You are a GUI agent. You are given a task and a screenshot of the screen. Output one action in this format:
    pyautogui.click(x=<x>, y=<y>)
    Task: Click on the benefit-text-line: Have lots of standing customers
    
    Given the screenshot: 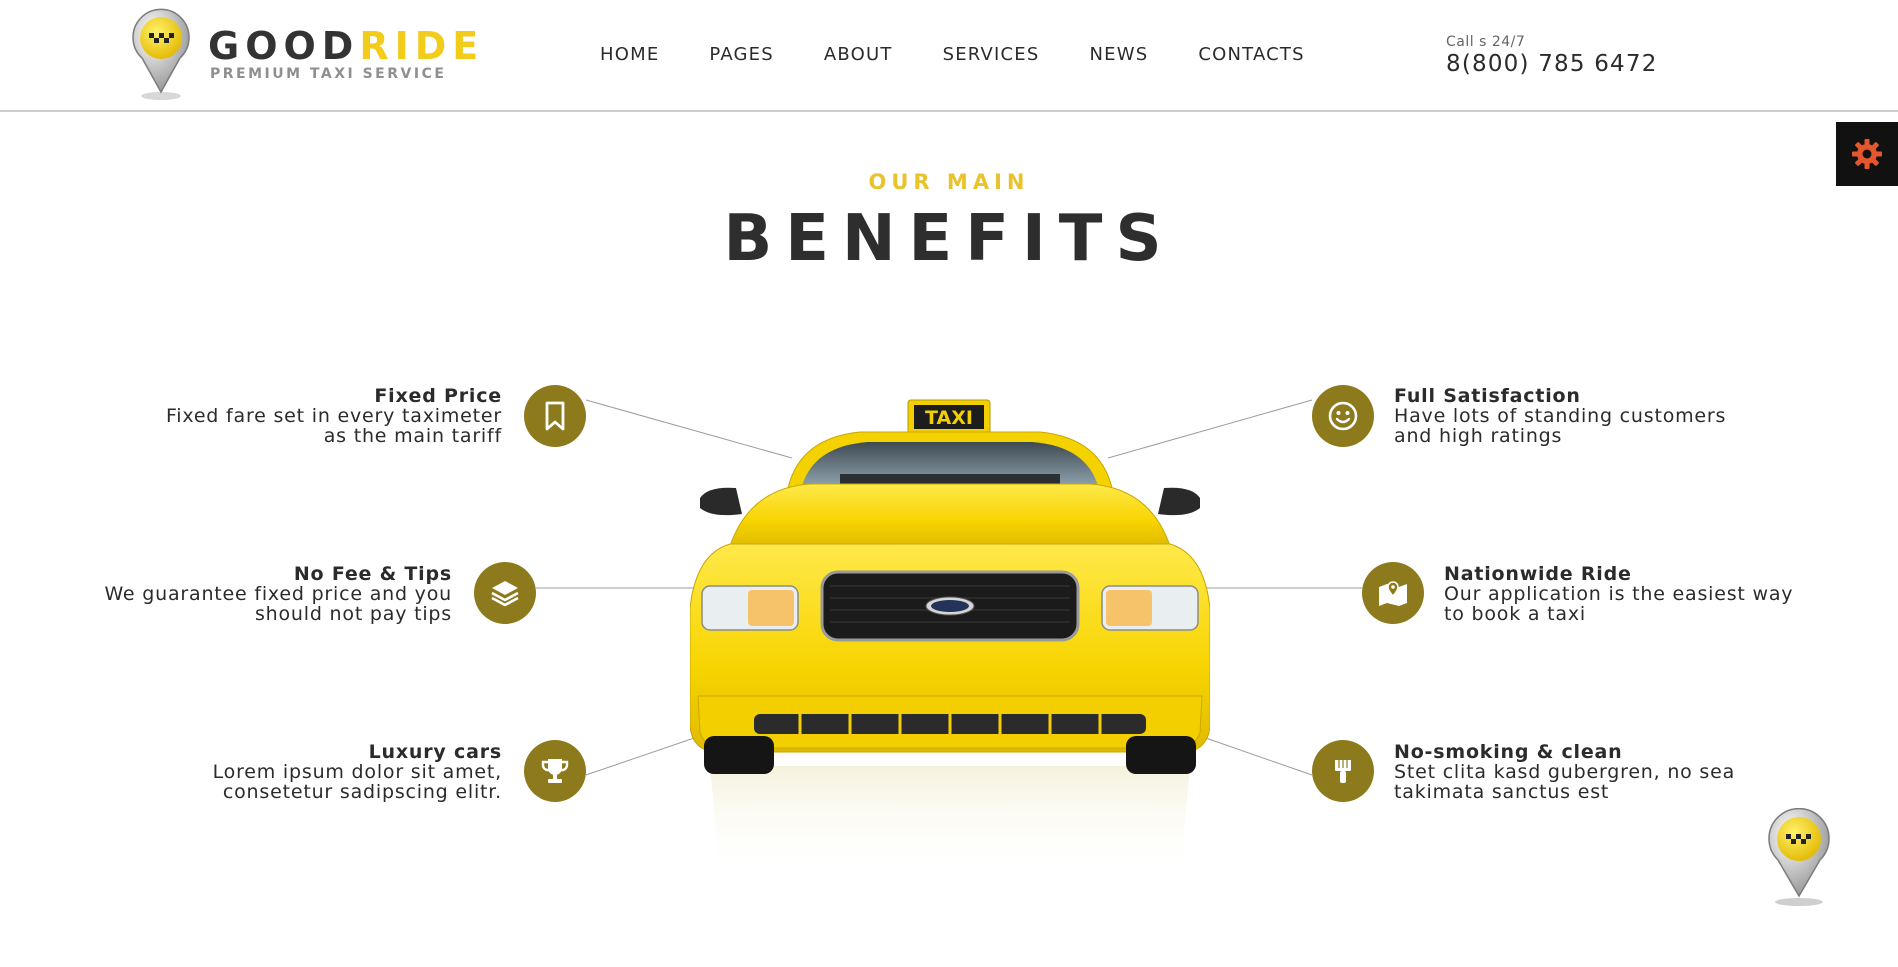 What is the action you would take?
    pyautogui.click(x=1560, y=416)
    